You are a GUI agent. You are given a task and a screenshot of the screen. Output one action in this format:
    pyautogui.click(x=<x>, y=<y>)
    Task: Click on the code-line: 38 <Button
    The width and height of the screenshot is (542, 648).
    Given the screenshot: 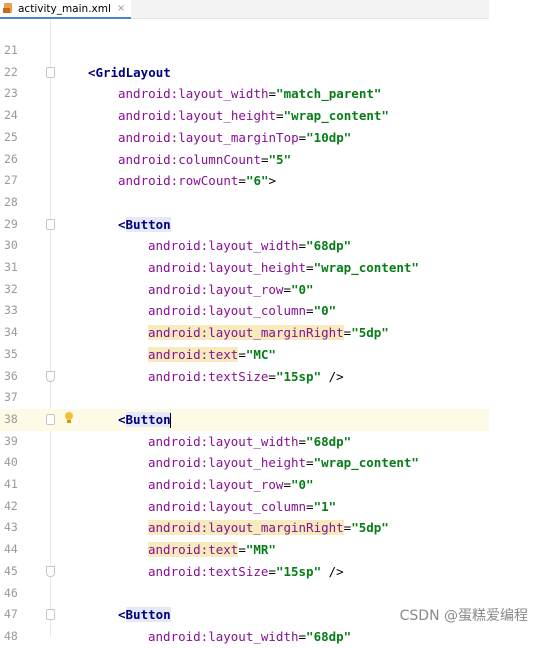 What is the action you would take?
    pyautogui.click(x=244, y=419)
    